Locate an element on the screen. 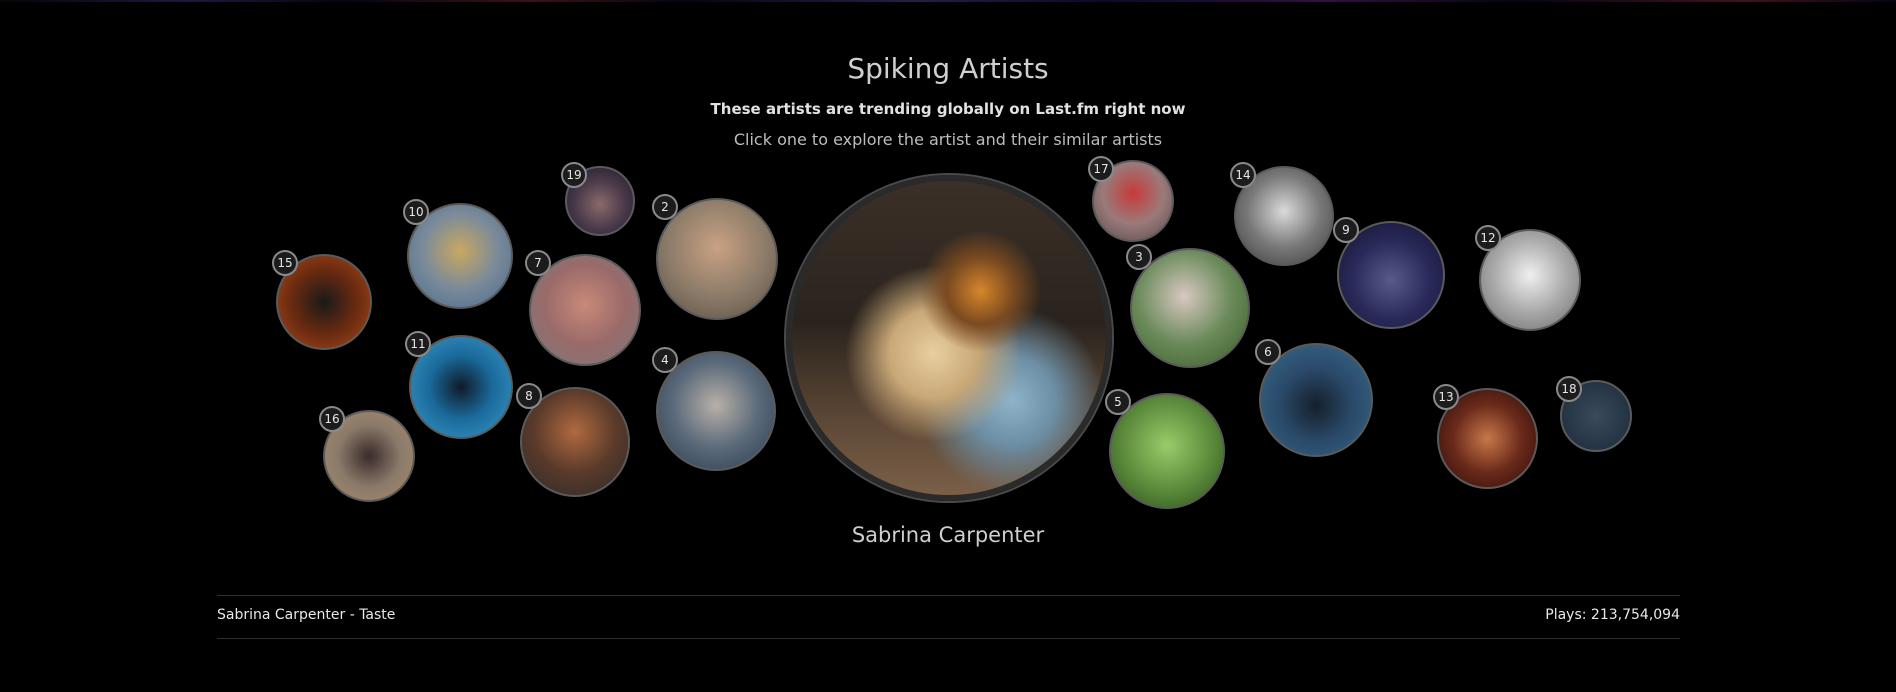  page-title: Spiking Artists is located at coordinates (948, 68).